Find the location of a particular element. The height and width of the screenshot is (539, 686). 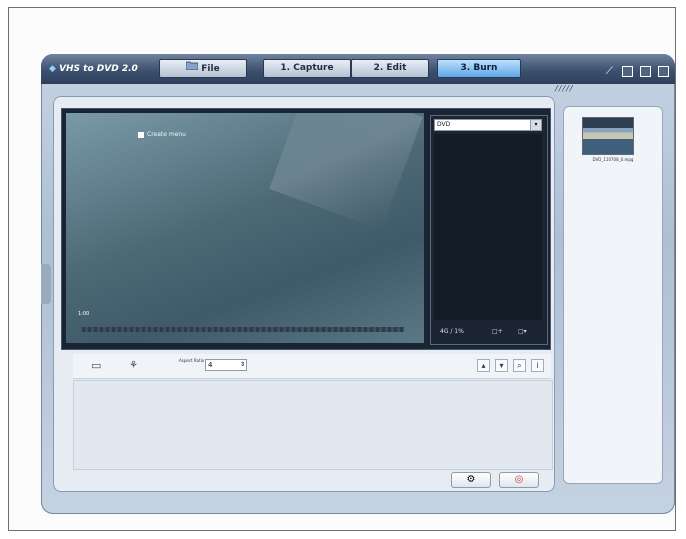

gears-icon: ⚙ is located at coordinates (471, 479).